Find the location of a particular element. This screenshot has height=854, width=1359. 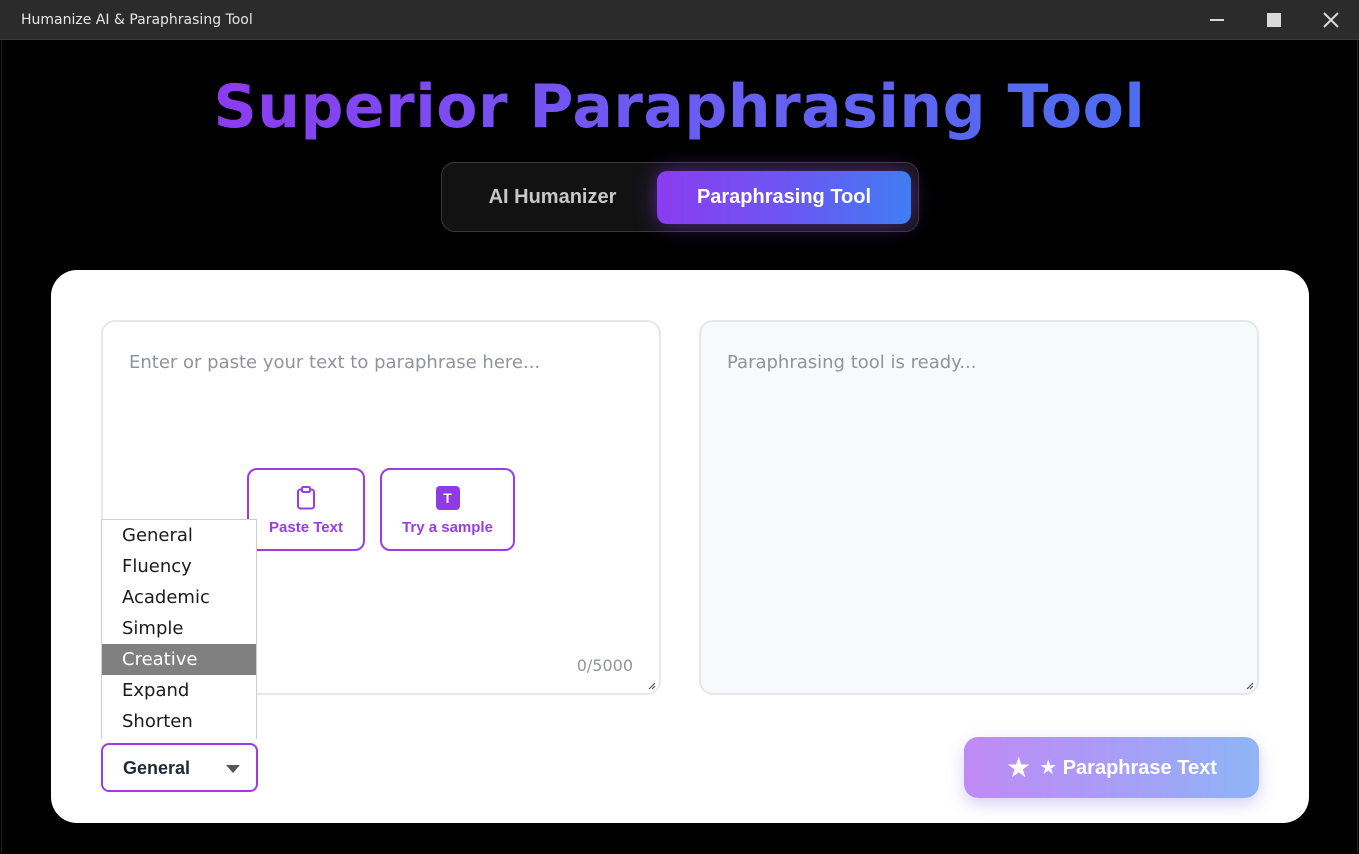

maximize-icon is located at coordinates (1273, 20).